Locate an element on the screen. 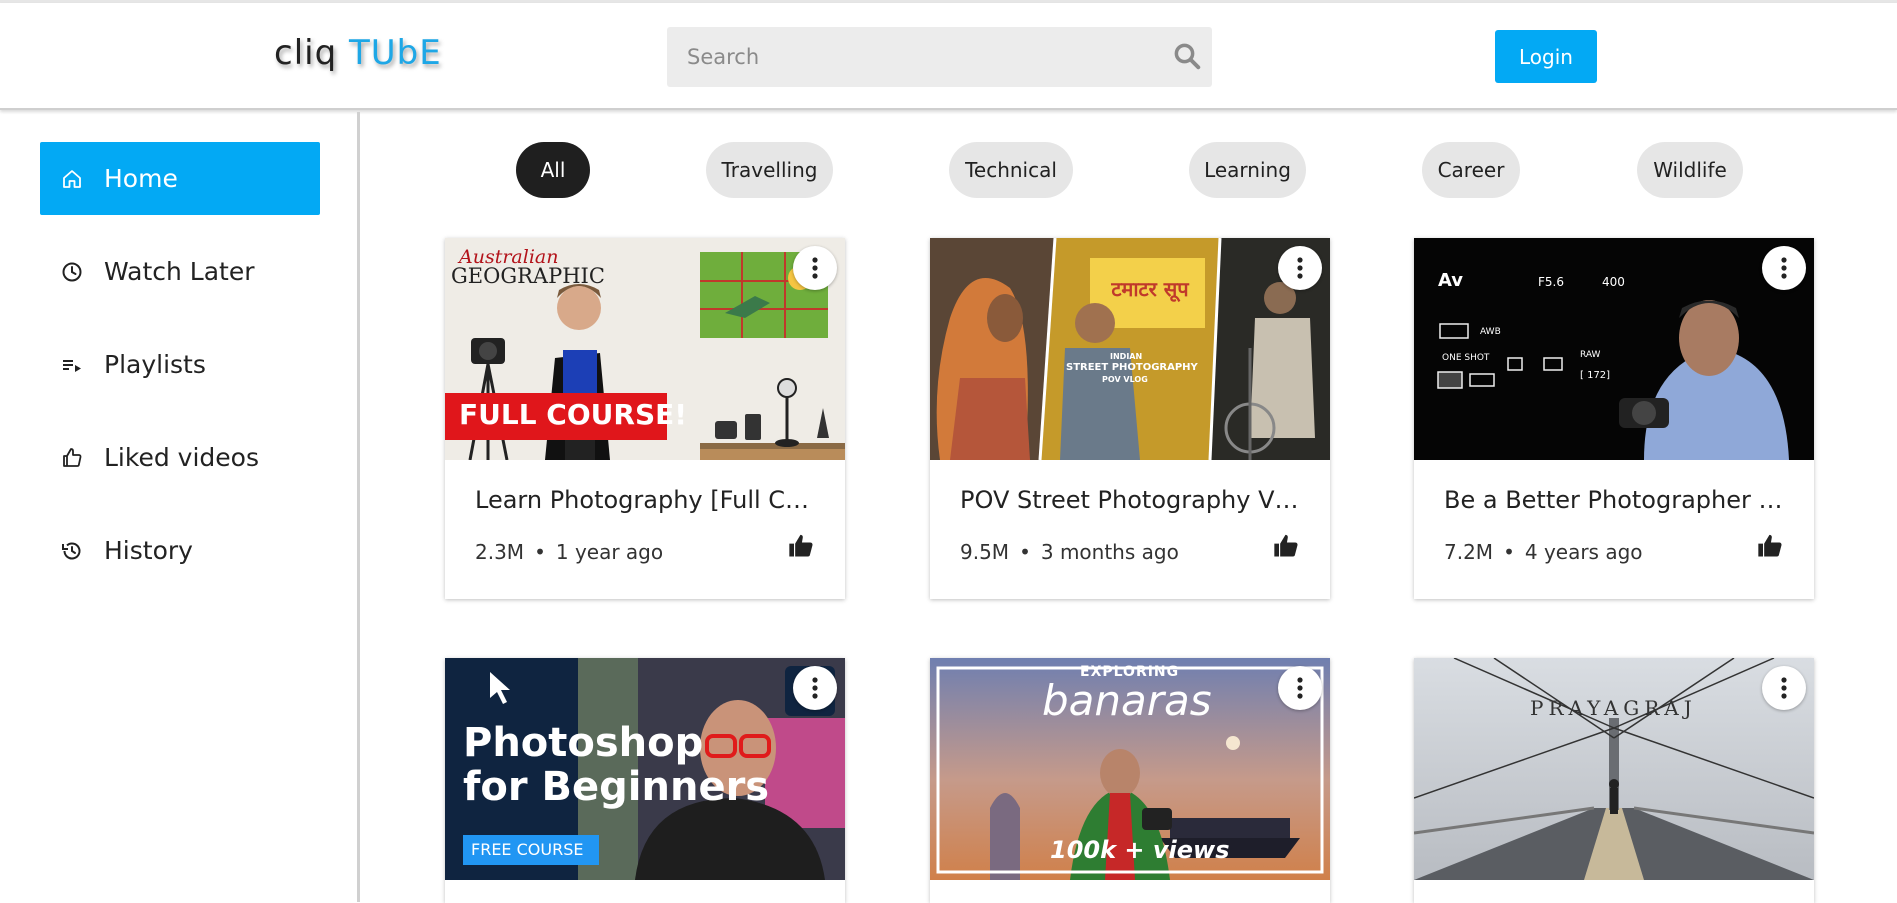 This screenshot has width=1897, height=903. video-card: EXPLORING banaras 100k + views is located at coordinates (1130, 780).